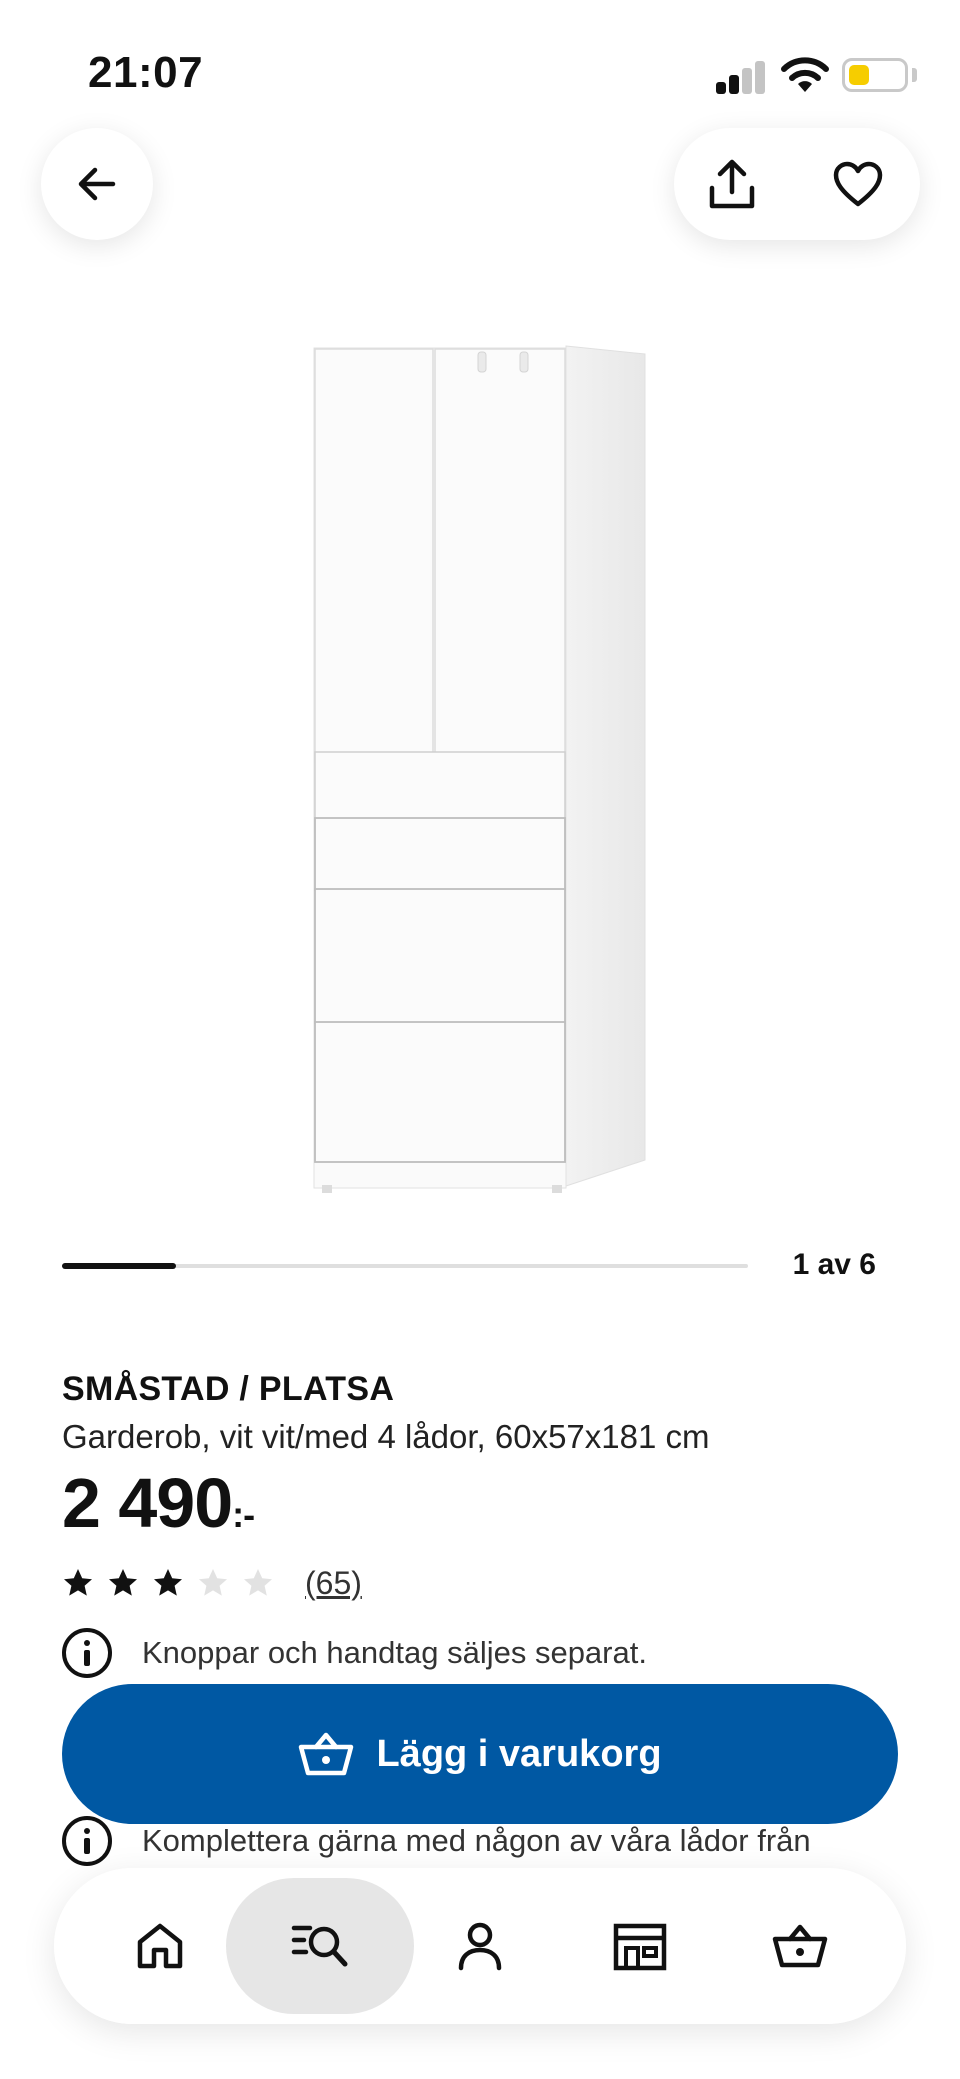  Describe the element at coordinates (797, 184) in the screenshot. I see `top-actions` at that location.